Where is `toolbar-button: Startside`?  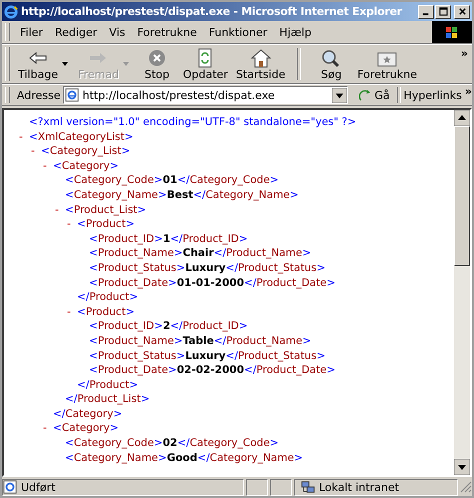 toolbar-button: Startside is located at coordinates (261, 64).